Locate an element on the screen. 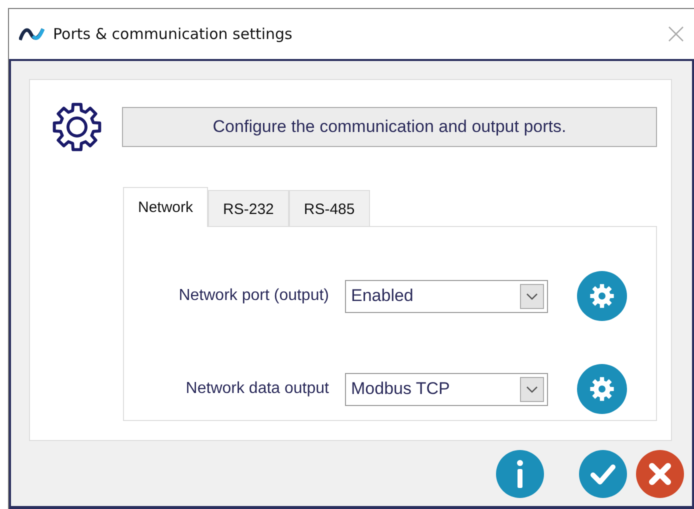 The width and height of the screenshot is (694, 509). info-button is located at coordinates (520, 474).